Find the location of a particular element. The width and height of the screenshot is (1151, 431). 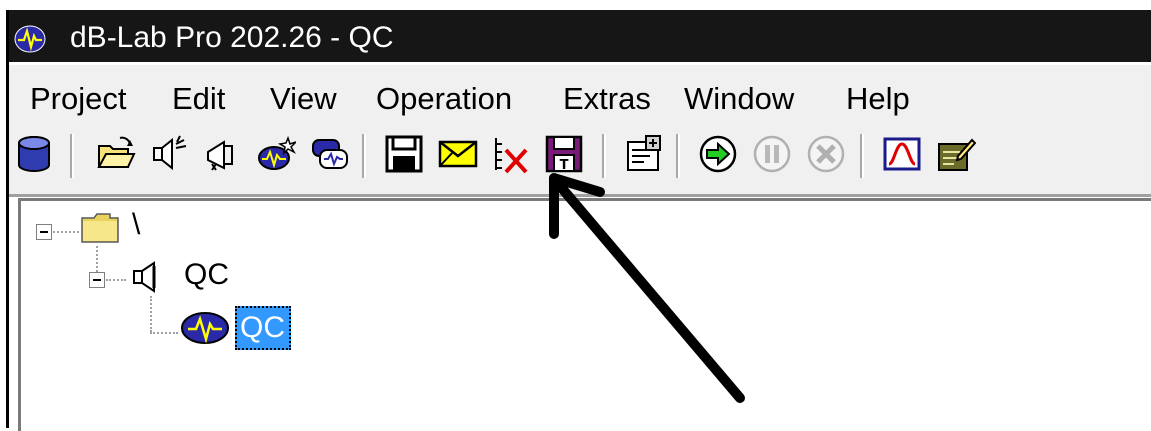

open-folder-icon is located at coordinates (116, 154).